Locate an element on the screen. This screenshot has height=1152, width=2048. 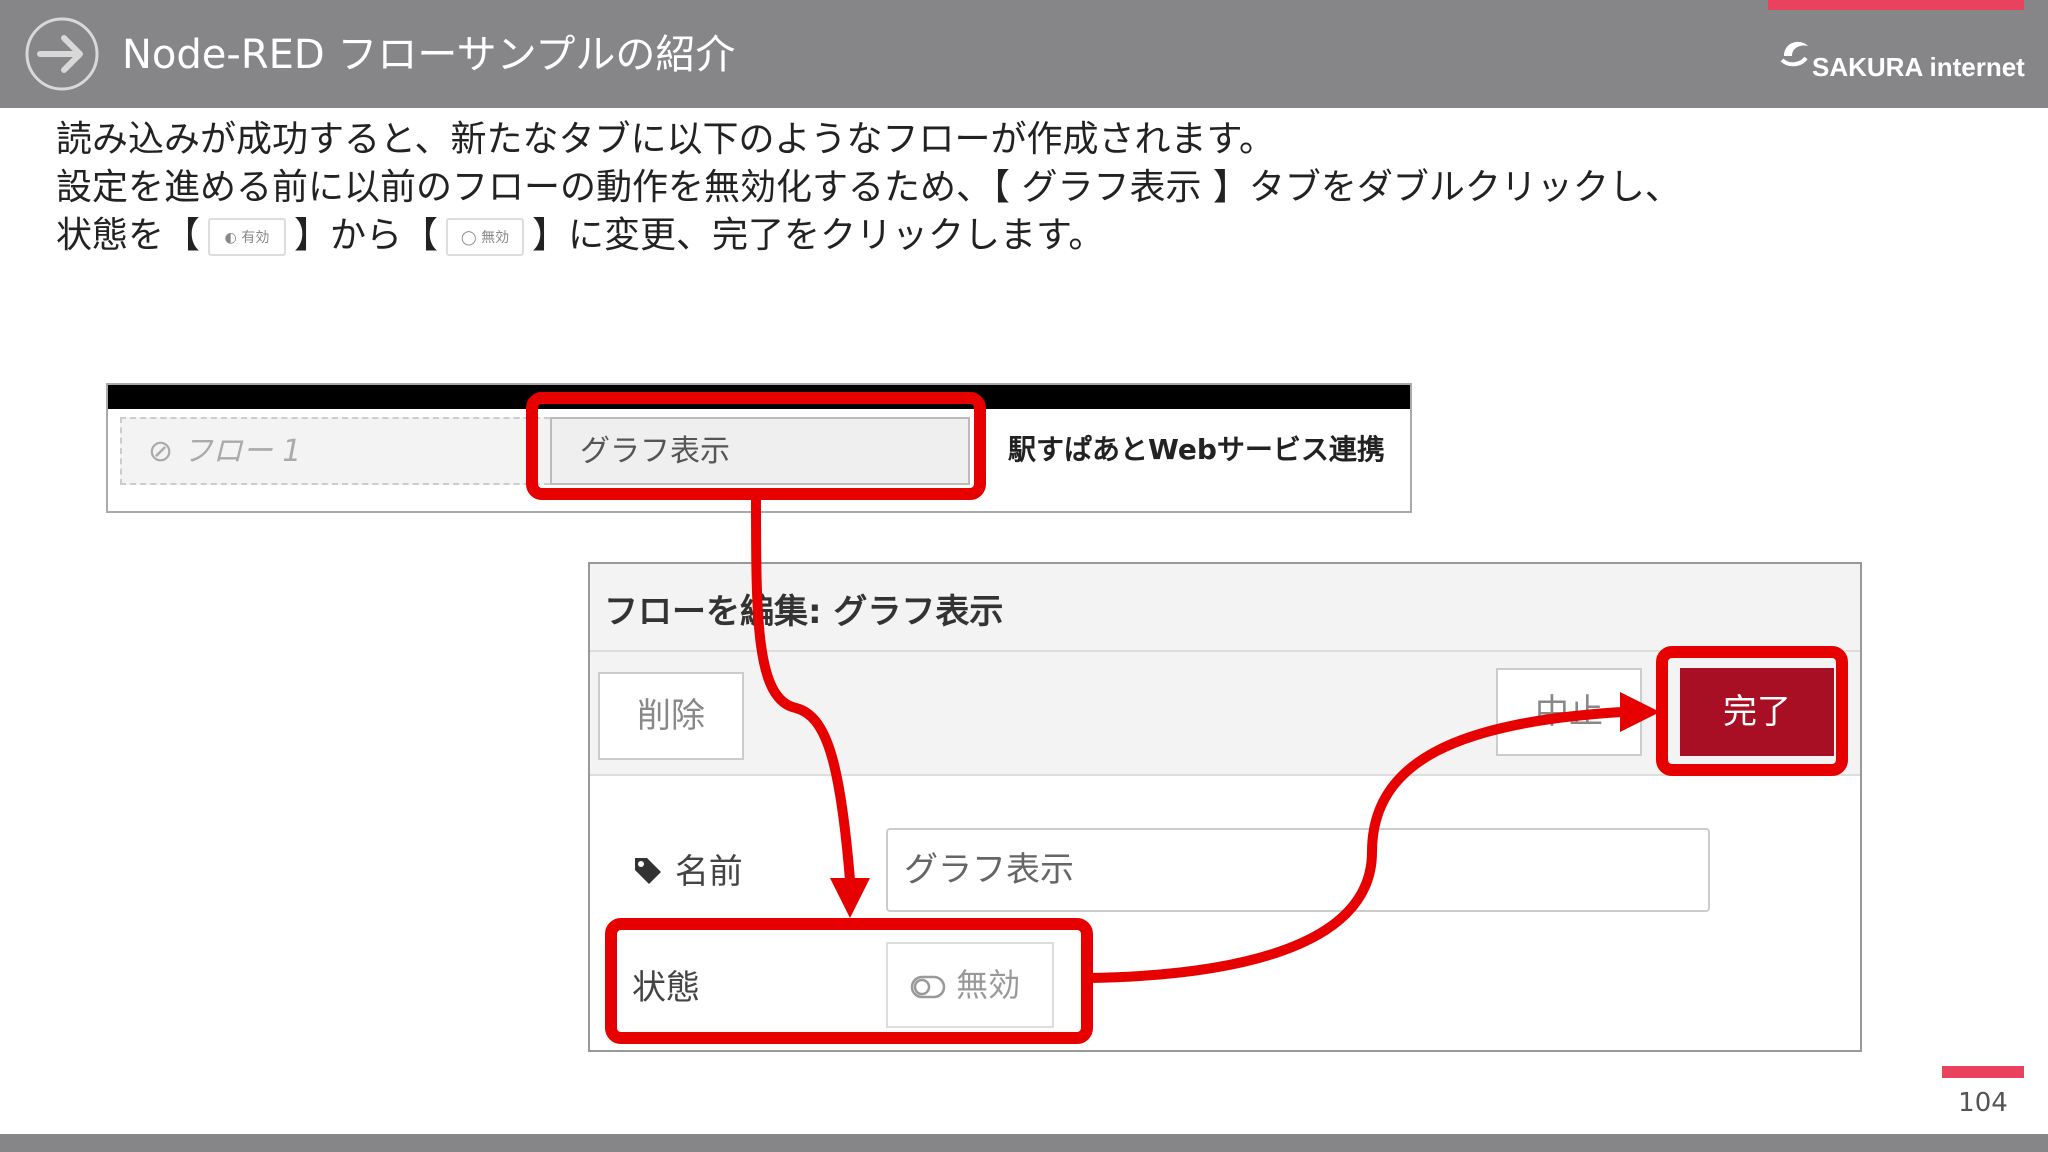
tab-ekispert-label: 駅すぱあとWebサービス連携 is located at coordinates (1196, 449).